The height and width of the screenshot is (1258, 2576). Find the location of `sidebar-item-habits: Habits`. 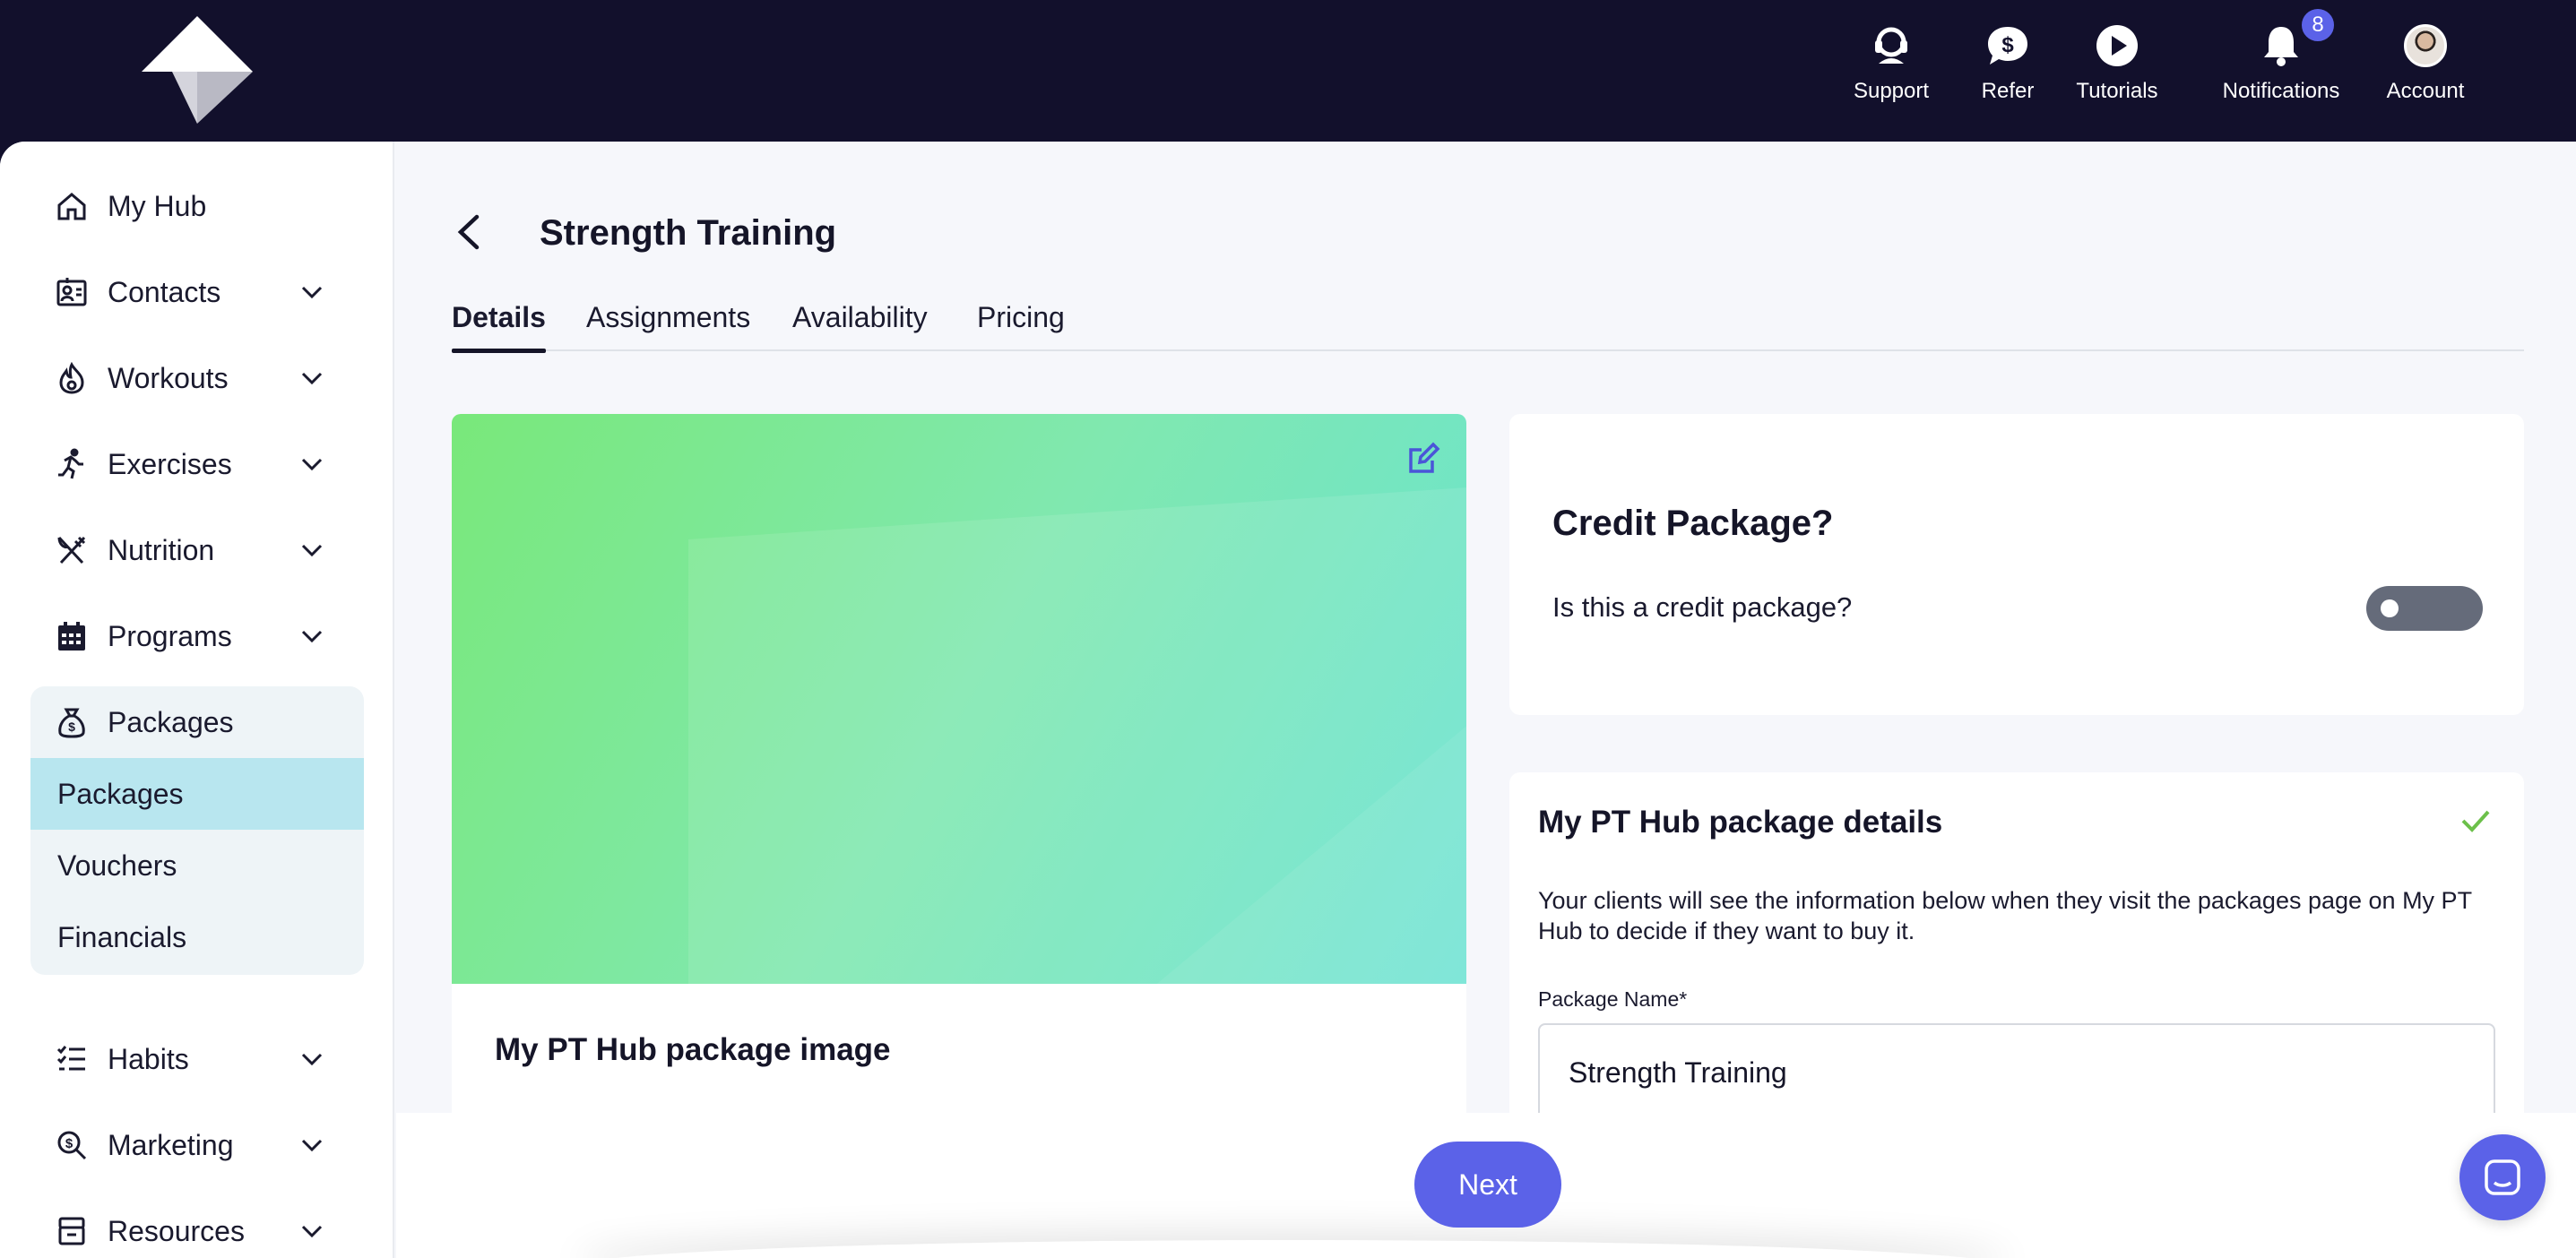

sidebar-item-habits: Habits is located at coordinates (197, 1059).